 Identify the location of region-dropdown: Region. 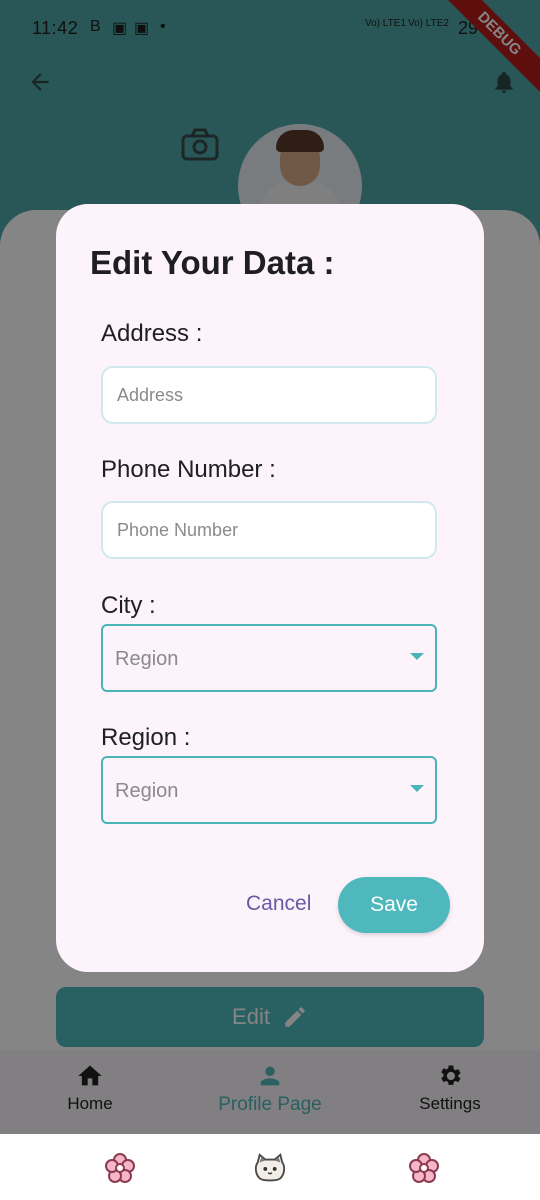
(269, 790).